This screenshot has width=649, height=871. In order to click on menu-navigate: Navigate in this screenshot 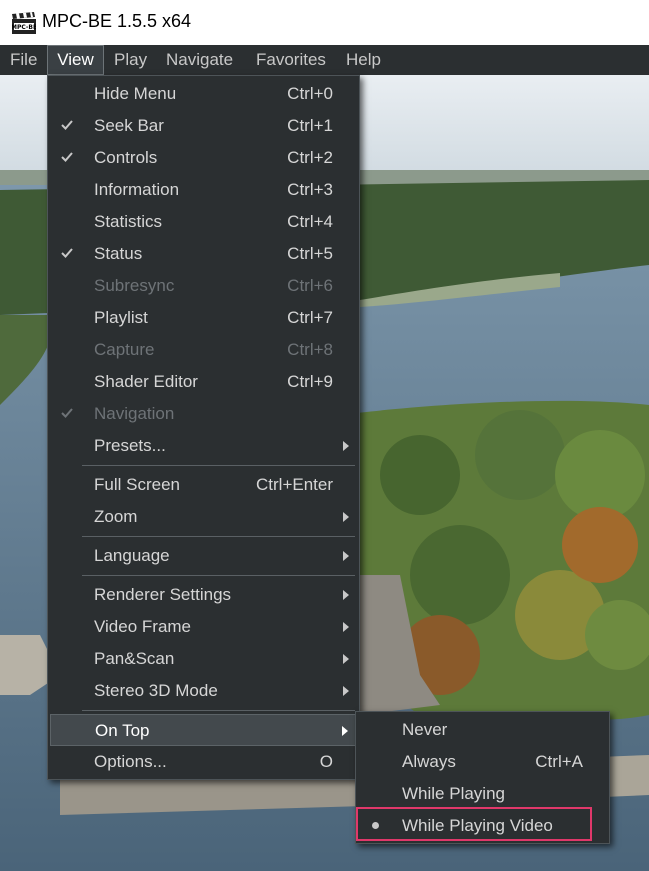, I will do `click(199, 60)`.